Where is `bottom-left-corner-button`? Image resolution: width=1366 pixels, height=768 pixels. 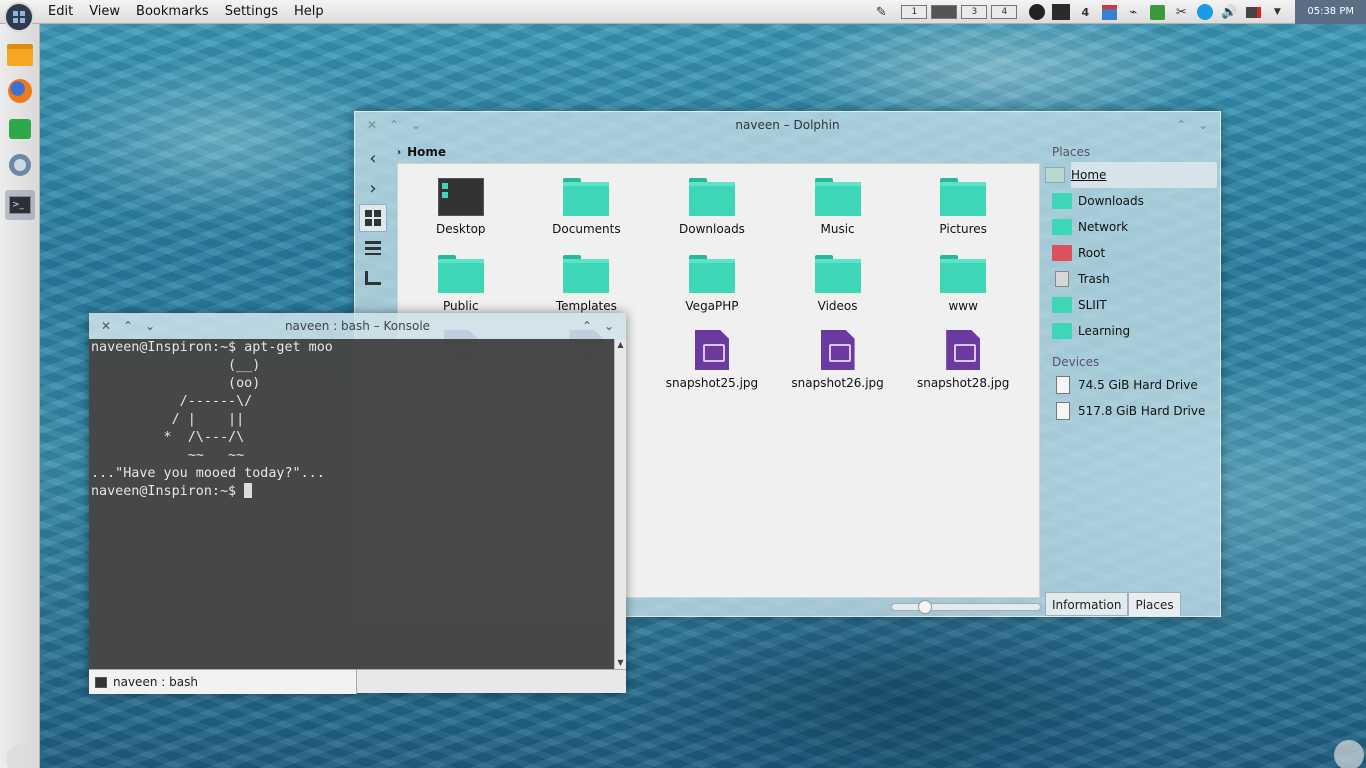 bottom-left-corner-button is located at coordinates (21, 756).